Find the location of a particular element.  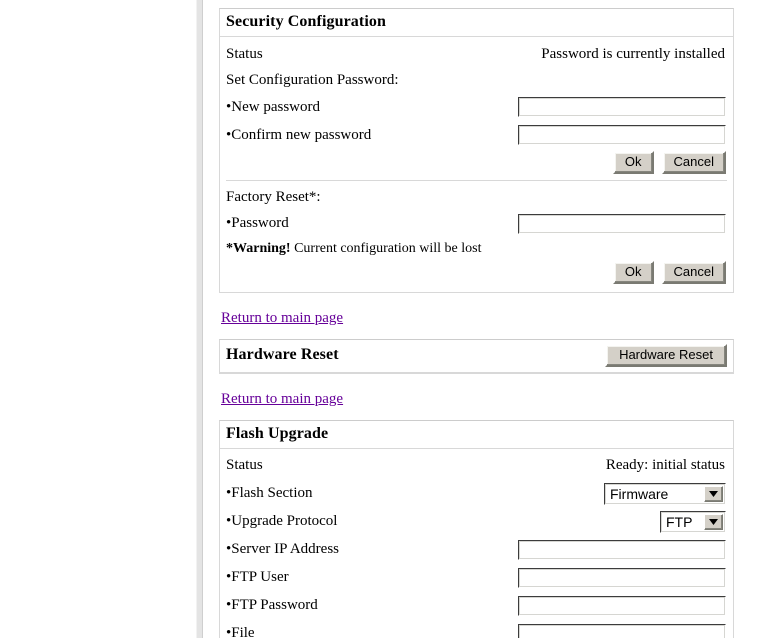

file-input is located at coordinates (622, 630).